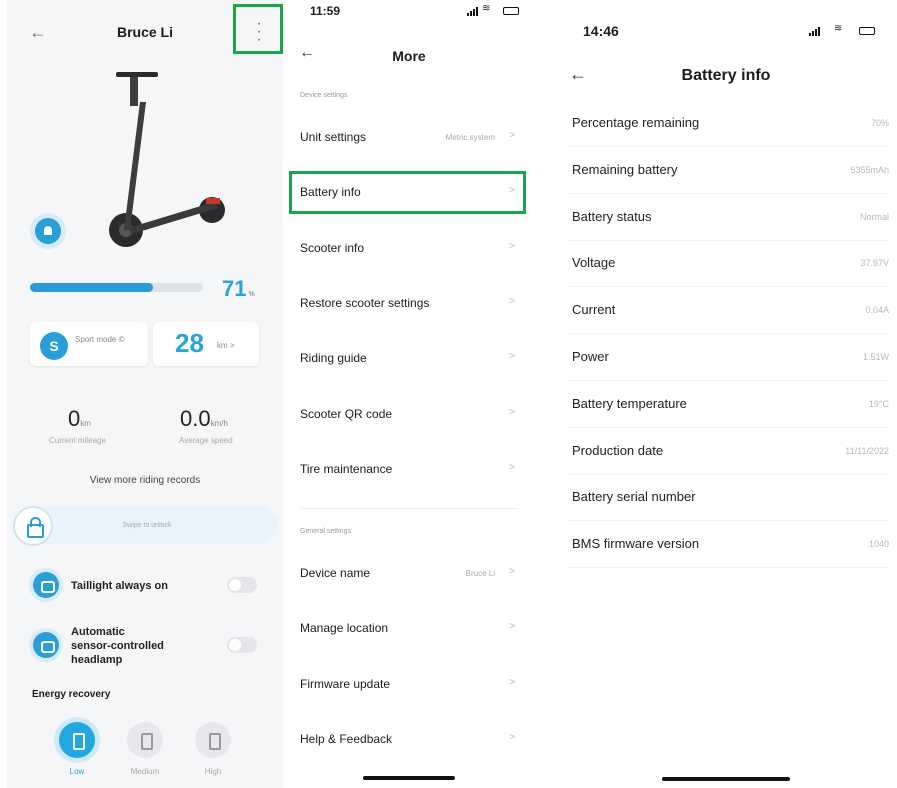 The width and height of the screenshot is (897, 788). I want to click on battery-row-production-date: Production date 11/11/2022, so click(726, 452).